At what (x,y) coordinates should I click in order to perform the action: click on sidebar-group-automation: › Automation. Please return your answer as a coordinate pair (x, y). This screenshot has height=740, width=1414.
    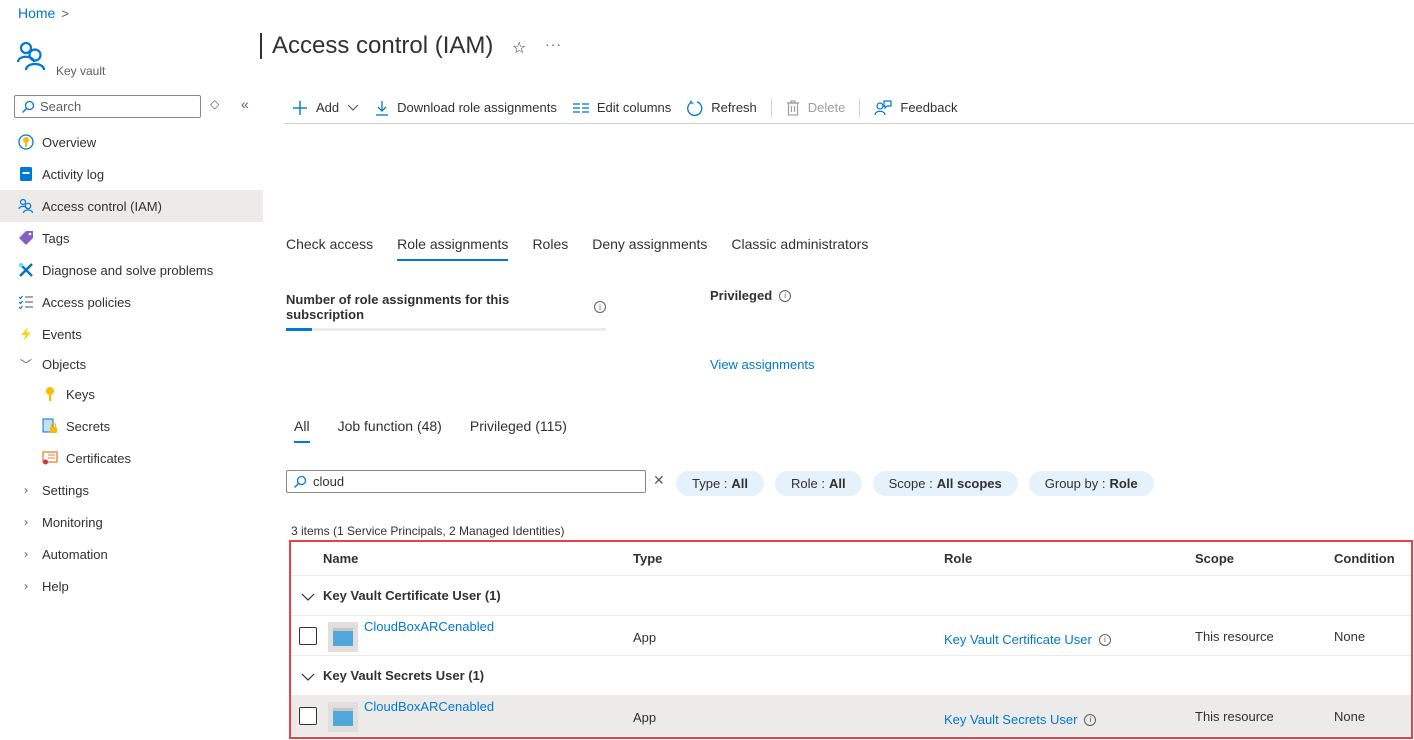
    Looking at the image, I should click on (131, 554).